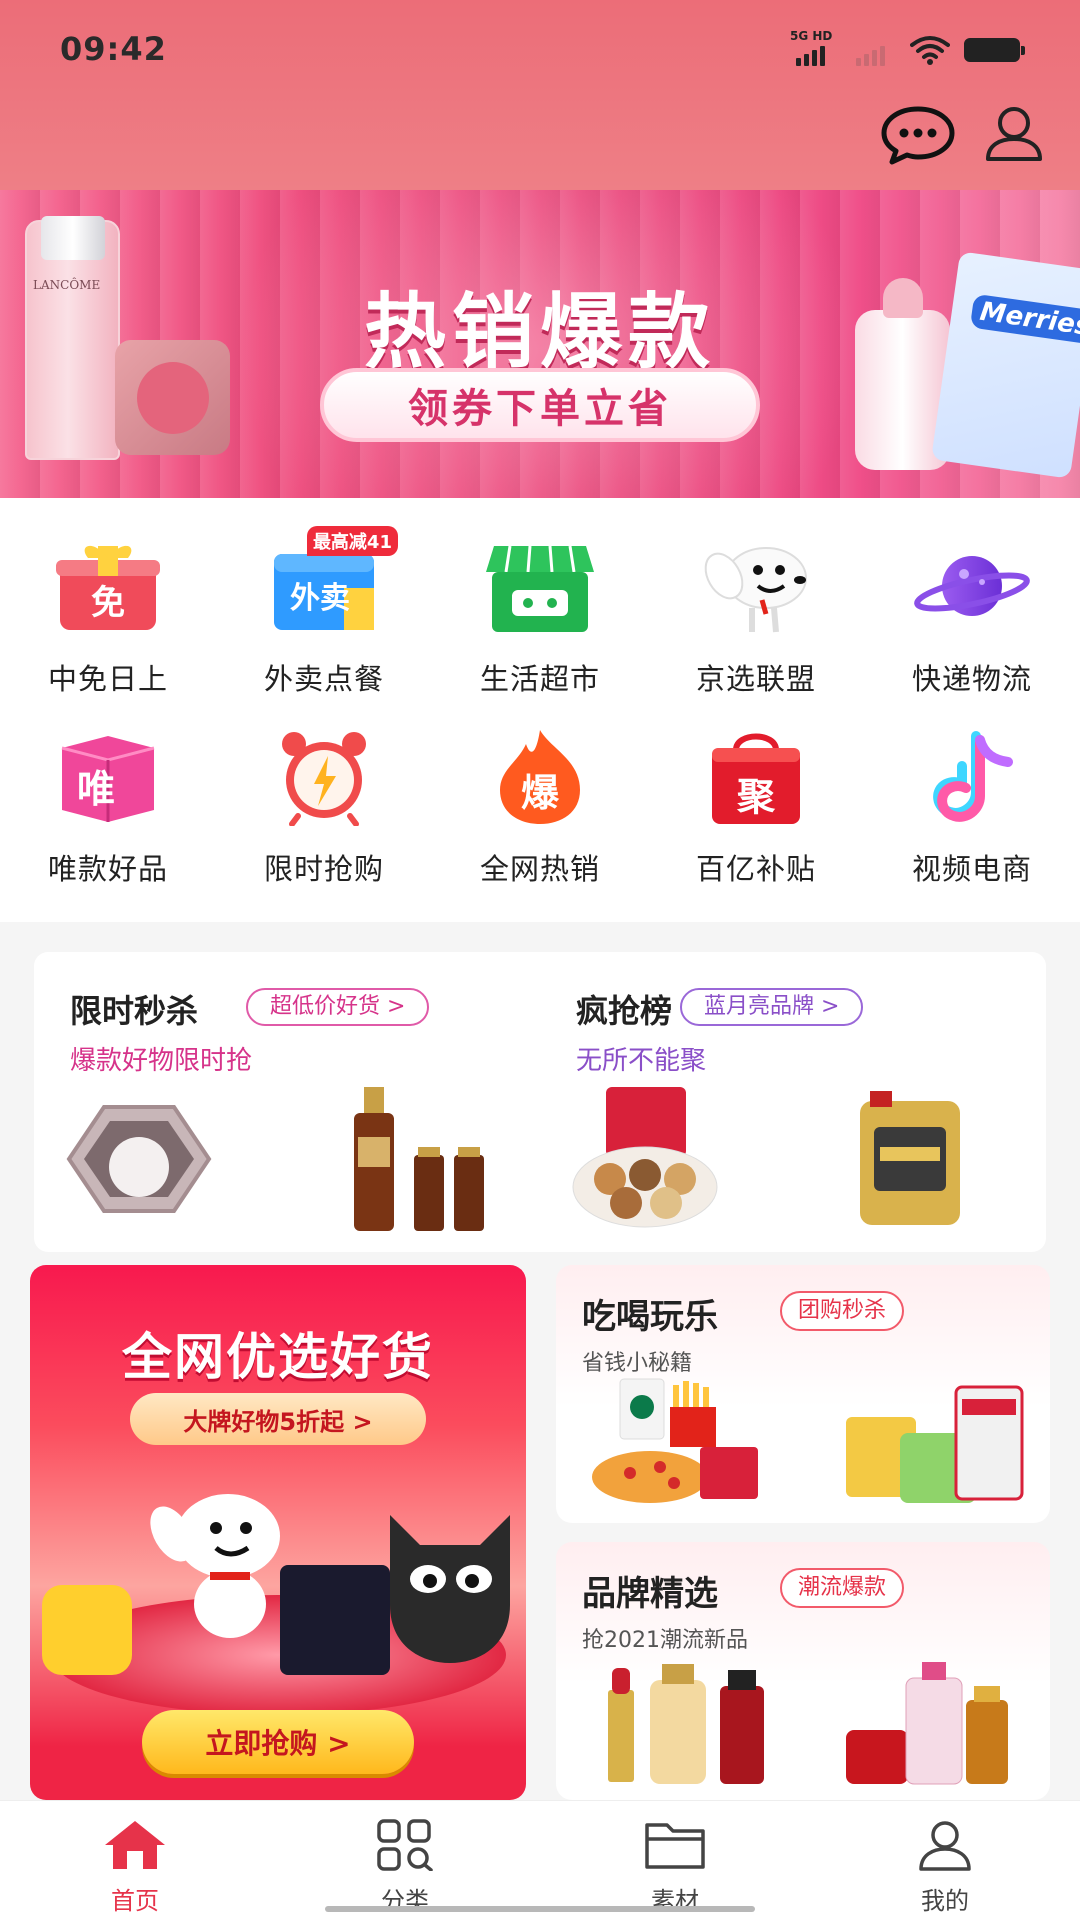 The width and height of the screenshot is (1080, 1920). I want to click on battery-icon, so click(994, 50).